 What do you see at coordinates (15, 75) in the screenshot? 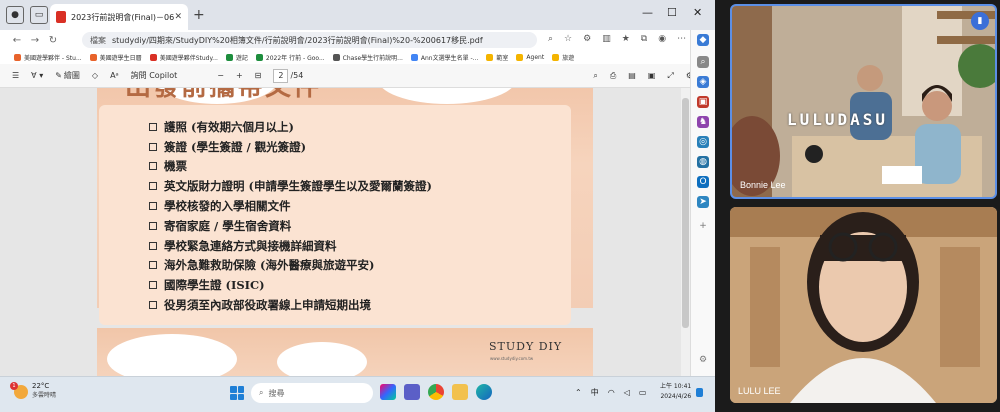
I see `contents-icon: ☰` at bounding box center [15, 75].